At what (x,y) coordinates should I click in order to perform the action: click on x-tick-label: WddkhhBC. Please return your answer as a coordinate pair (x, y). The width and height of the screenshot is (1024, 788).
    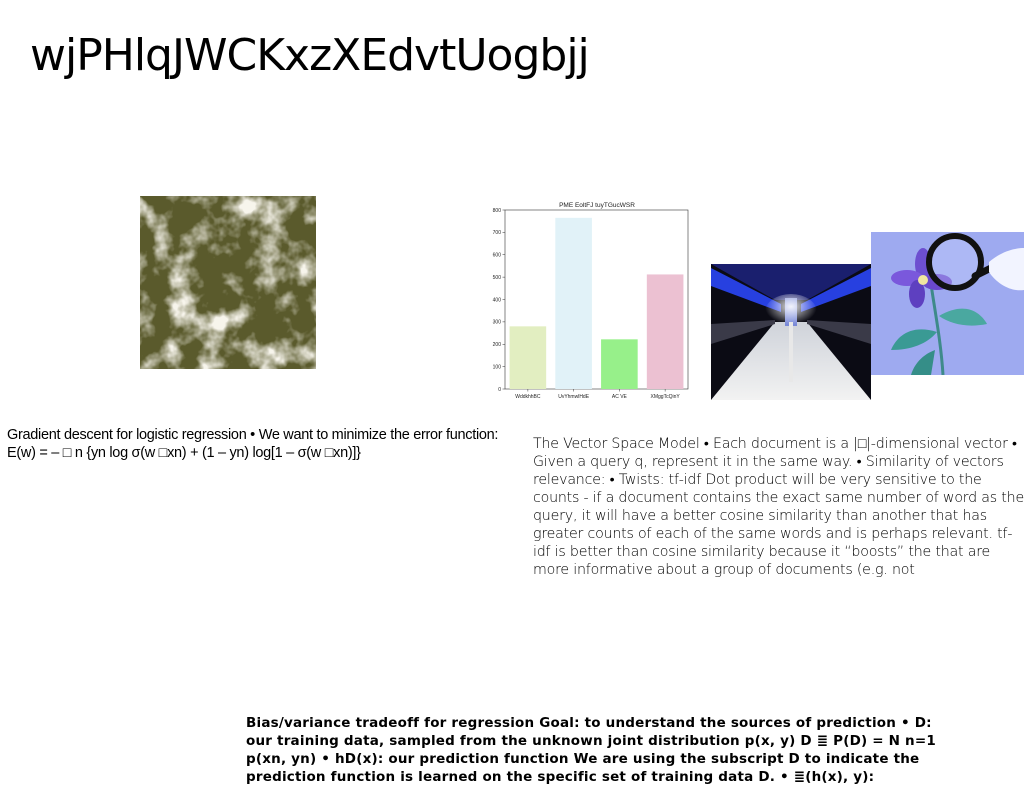
    Looking at the image, I should click on (528, 397).